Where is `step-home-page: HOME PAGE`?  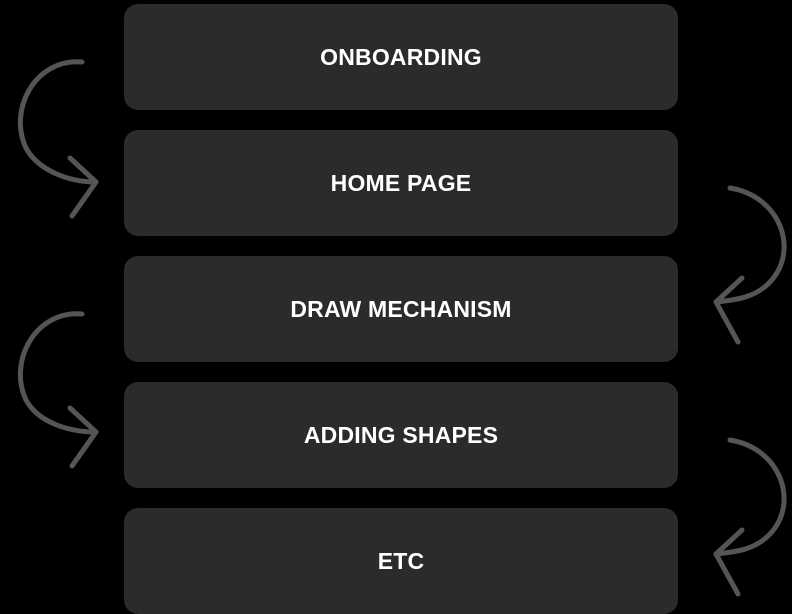 step-home-page: HOME PAGE is located at coordinates (401, 183).